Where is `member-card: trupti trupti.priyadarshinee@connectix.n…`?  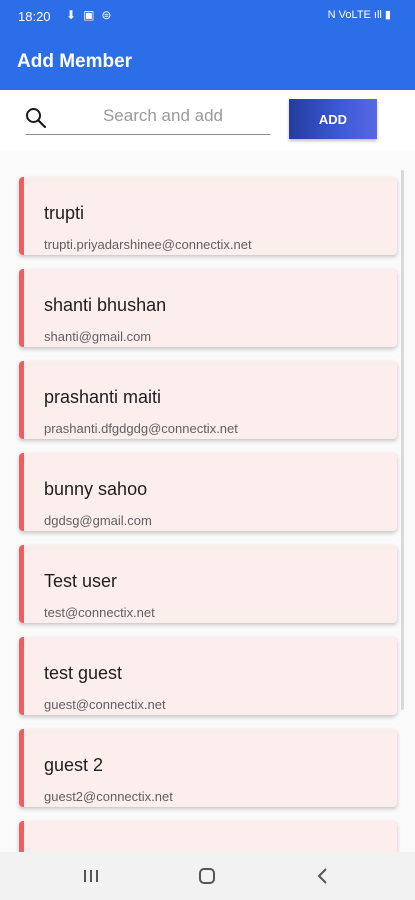 member-card: trupti trupti.priyadarshinee@connectix.n… is located at coordinates (208, 216).